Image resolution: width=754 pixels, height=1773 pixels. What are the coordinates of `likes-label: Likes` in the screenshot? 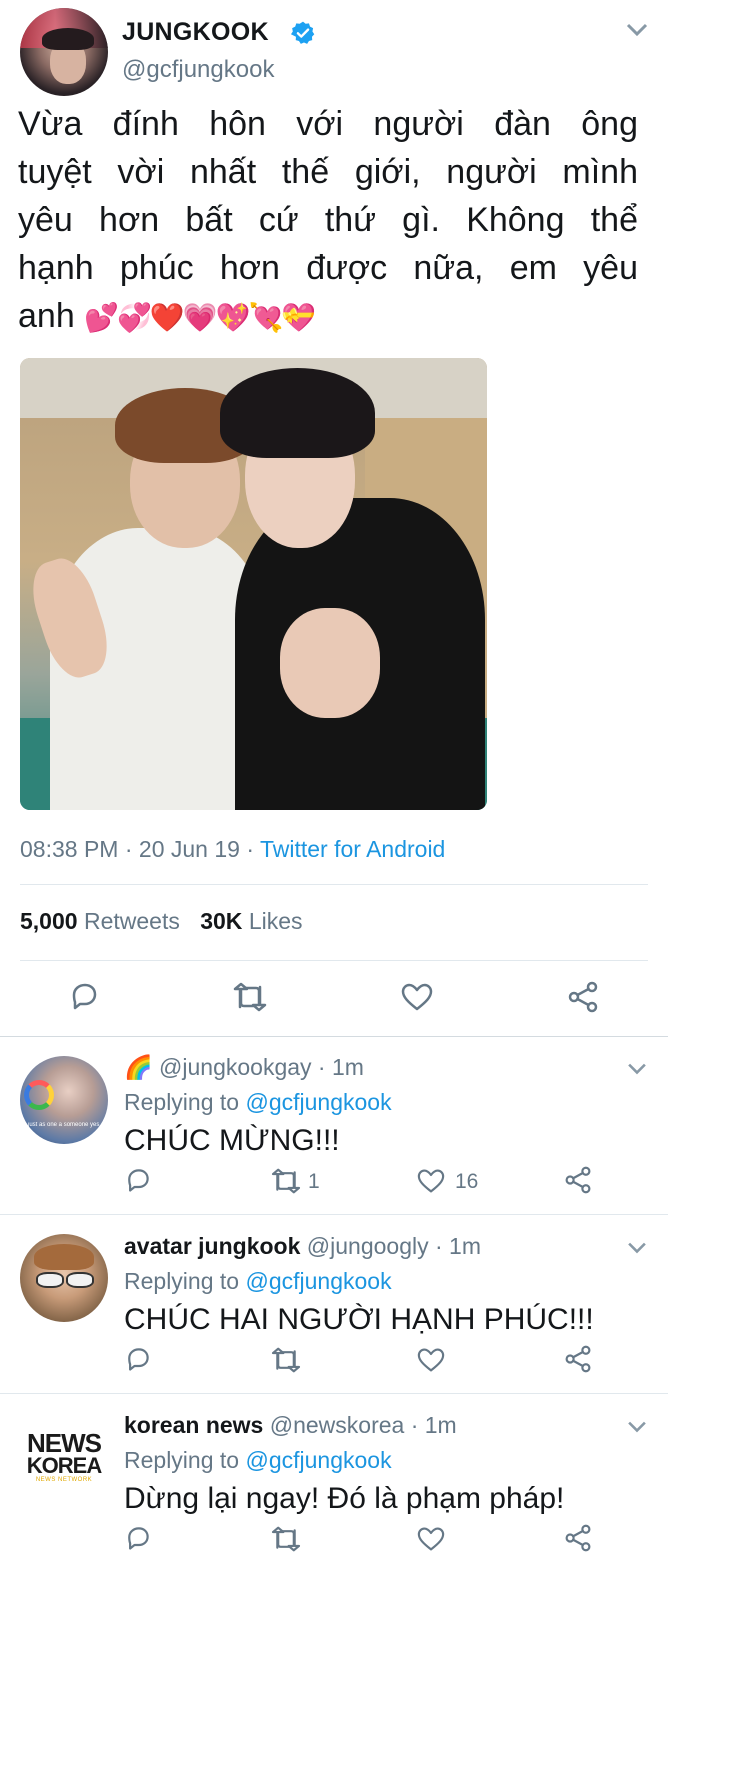 It's located at (275, 921).